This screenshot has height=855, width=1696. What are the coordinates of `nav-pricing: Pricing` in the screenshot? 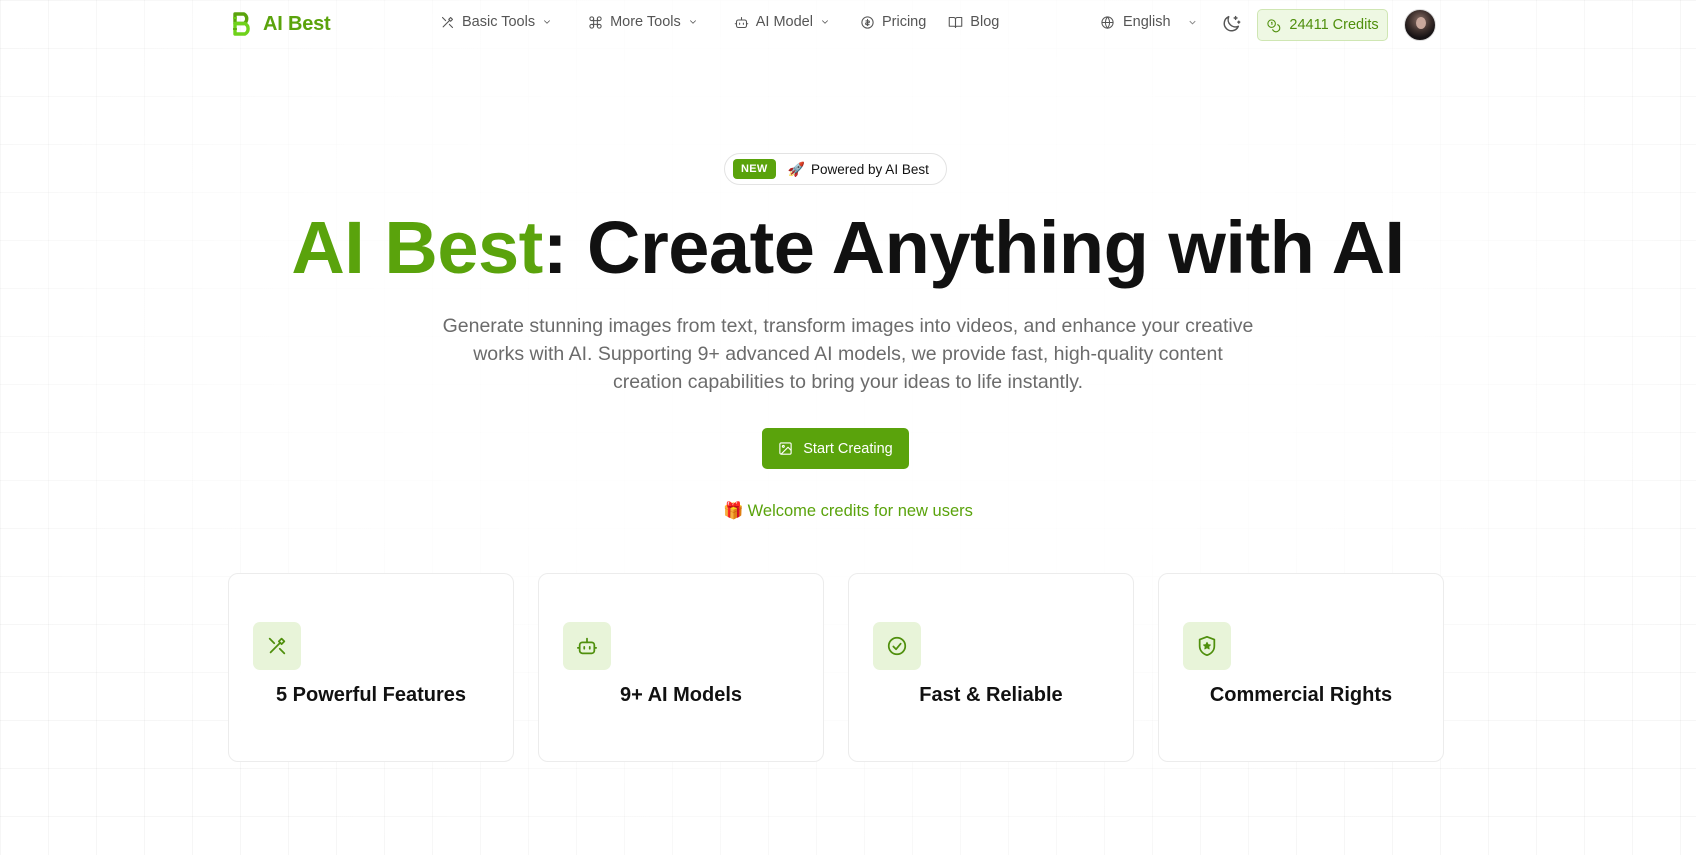 It's located at (893, 22).